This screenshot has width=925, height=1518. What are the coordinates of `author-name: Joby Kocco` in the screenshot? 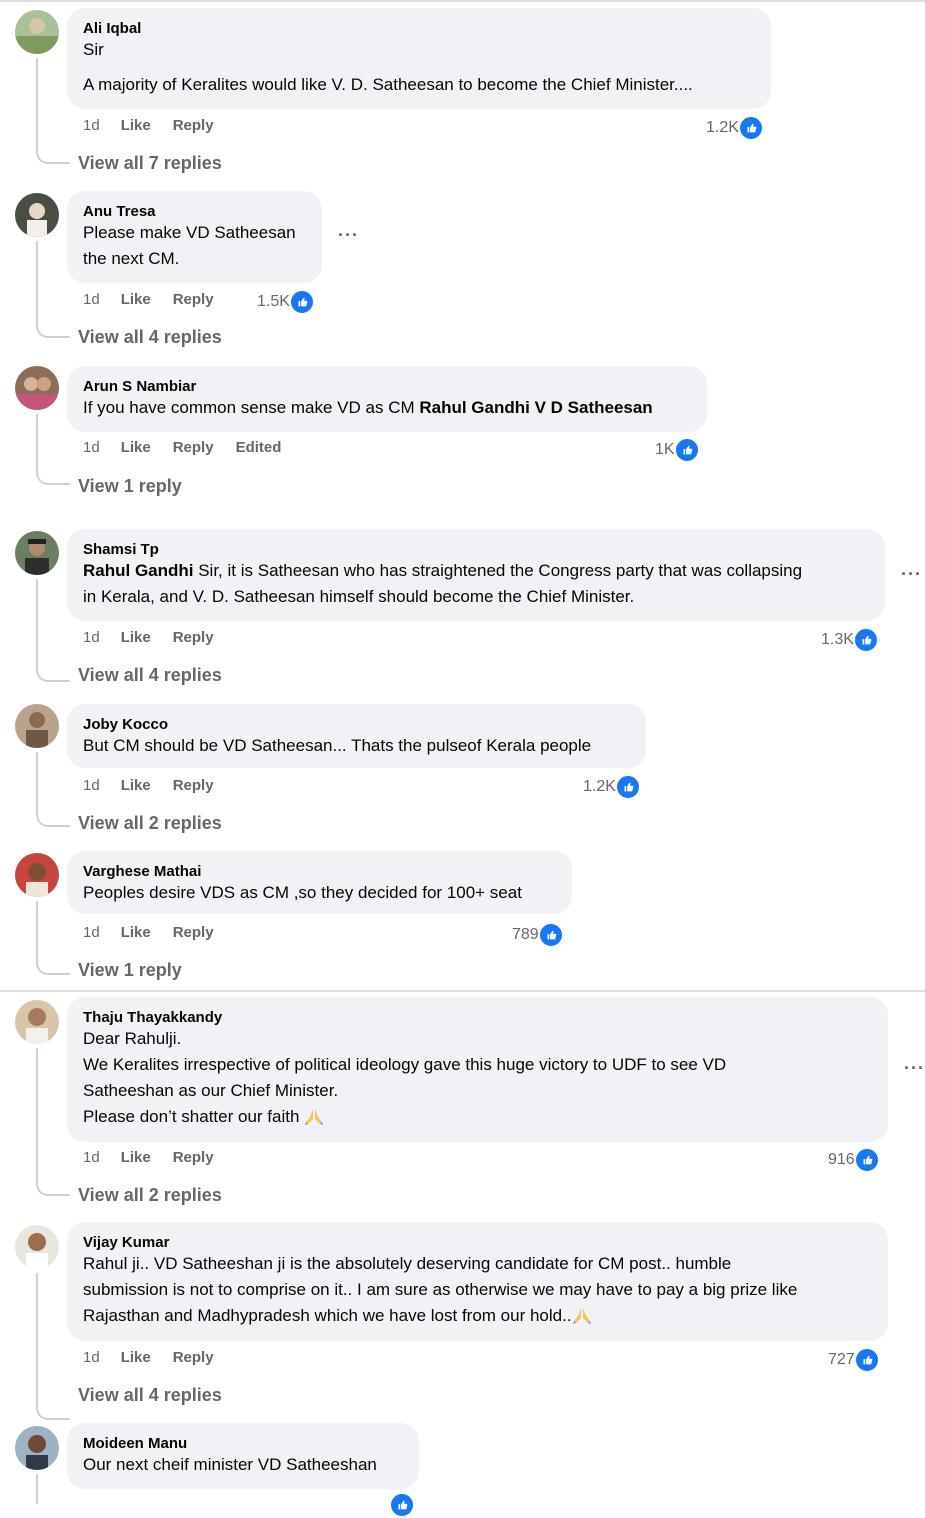 It's located at (356, 725).